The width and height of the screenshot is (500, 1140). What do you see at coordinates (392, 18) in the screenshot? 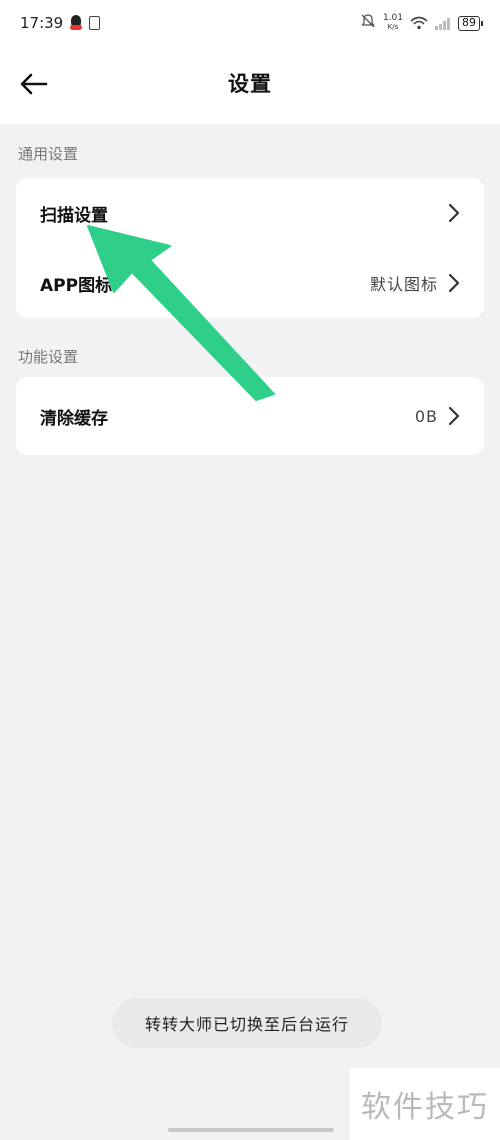
I see `network-speed-value: 1.01` at bounding box center [392, 18].